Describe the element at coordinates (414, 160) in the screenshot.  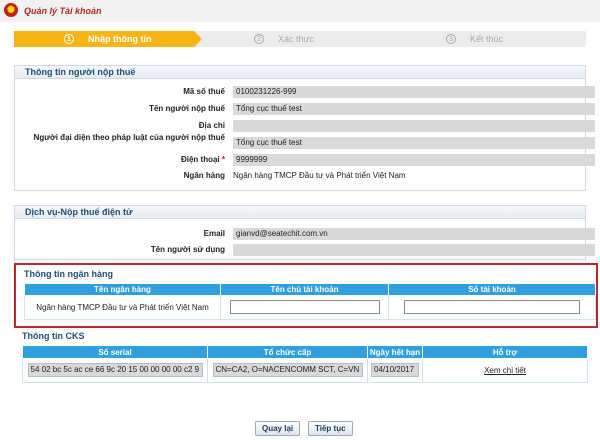
I see `phone-value: 9999999` at that location.